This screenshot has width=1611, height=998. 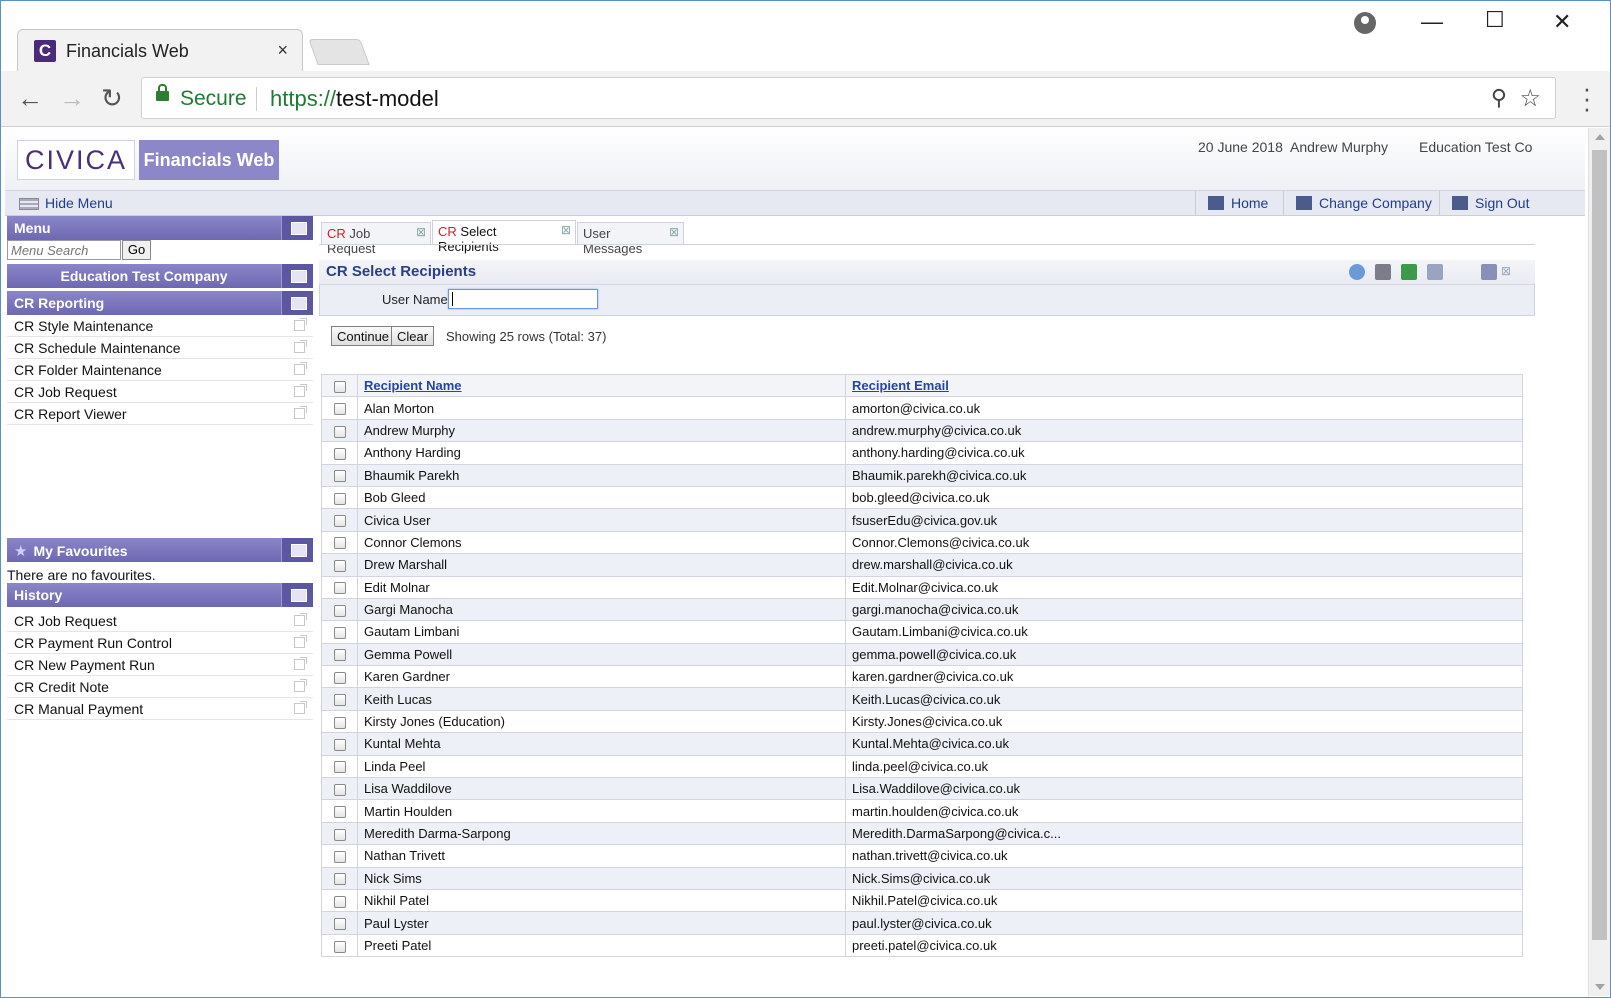 What do you see at coordinates (1409, 272) in the screenshot?
I see `excel-export-icon` at bounding box center [1409, 272].